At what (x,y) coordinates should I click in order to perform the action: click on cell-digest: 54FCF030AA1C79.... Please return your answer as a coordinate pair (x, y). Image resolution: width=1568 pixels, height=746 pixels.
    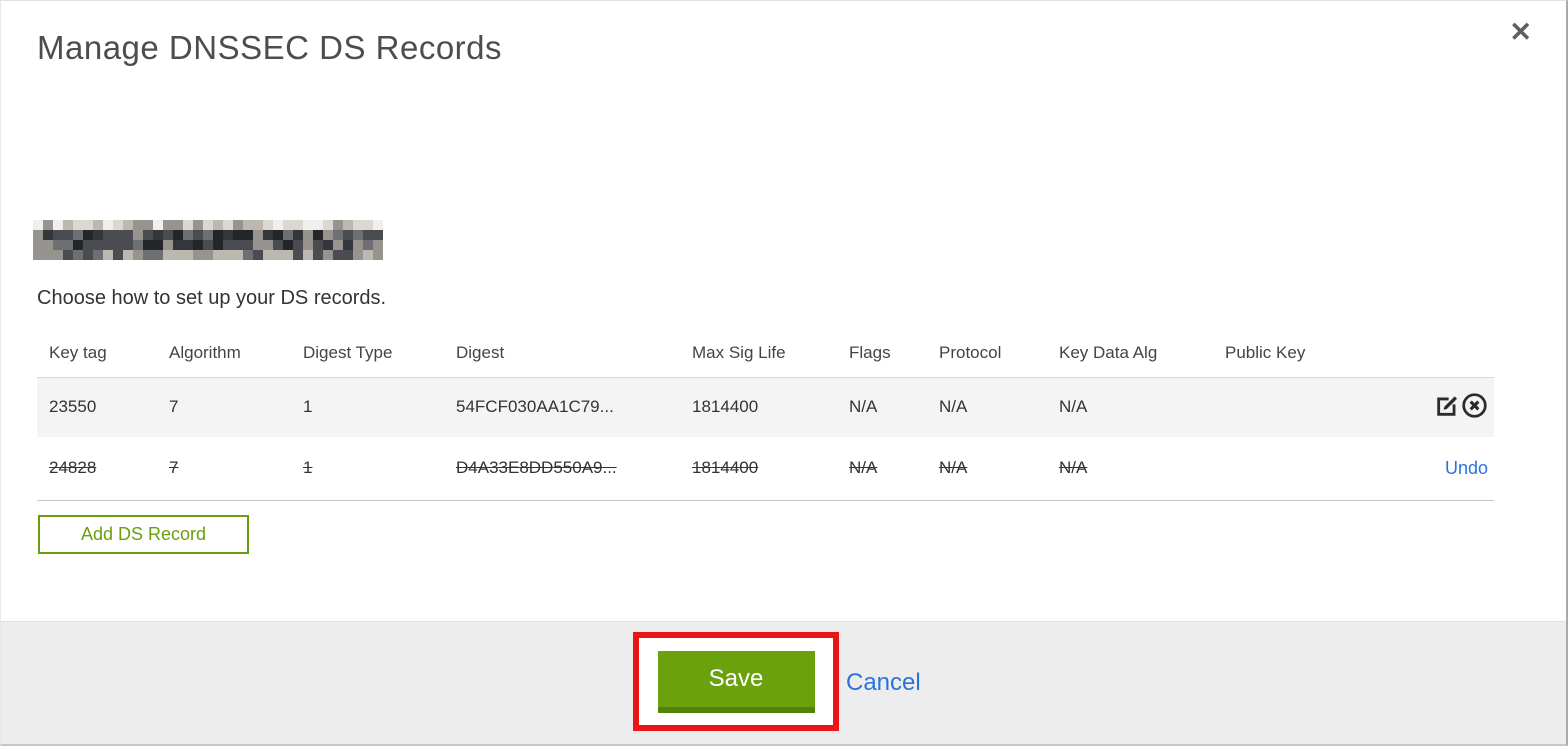
    Looking at the image, I should click on (562, 407).